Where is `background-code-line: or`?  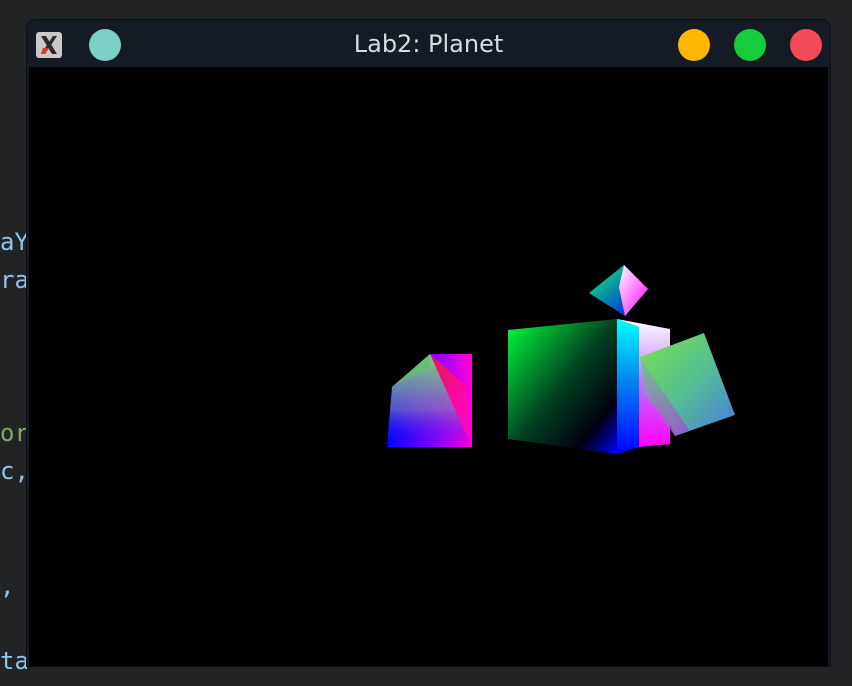 background-code-line: or is located at coordinates (14, 433).